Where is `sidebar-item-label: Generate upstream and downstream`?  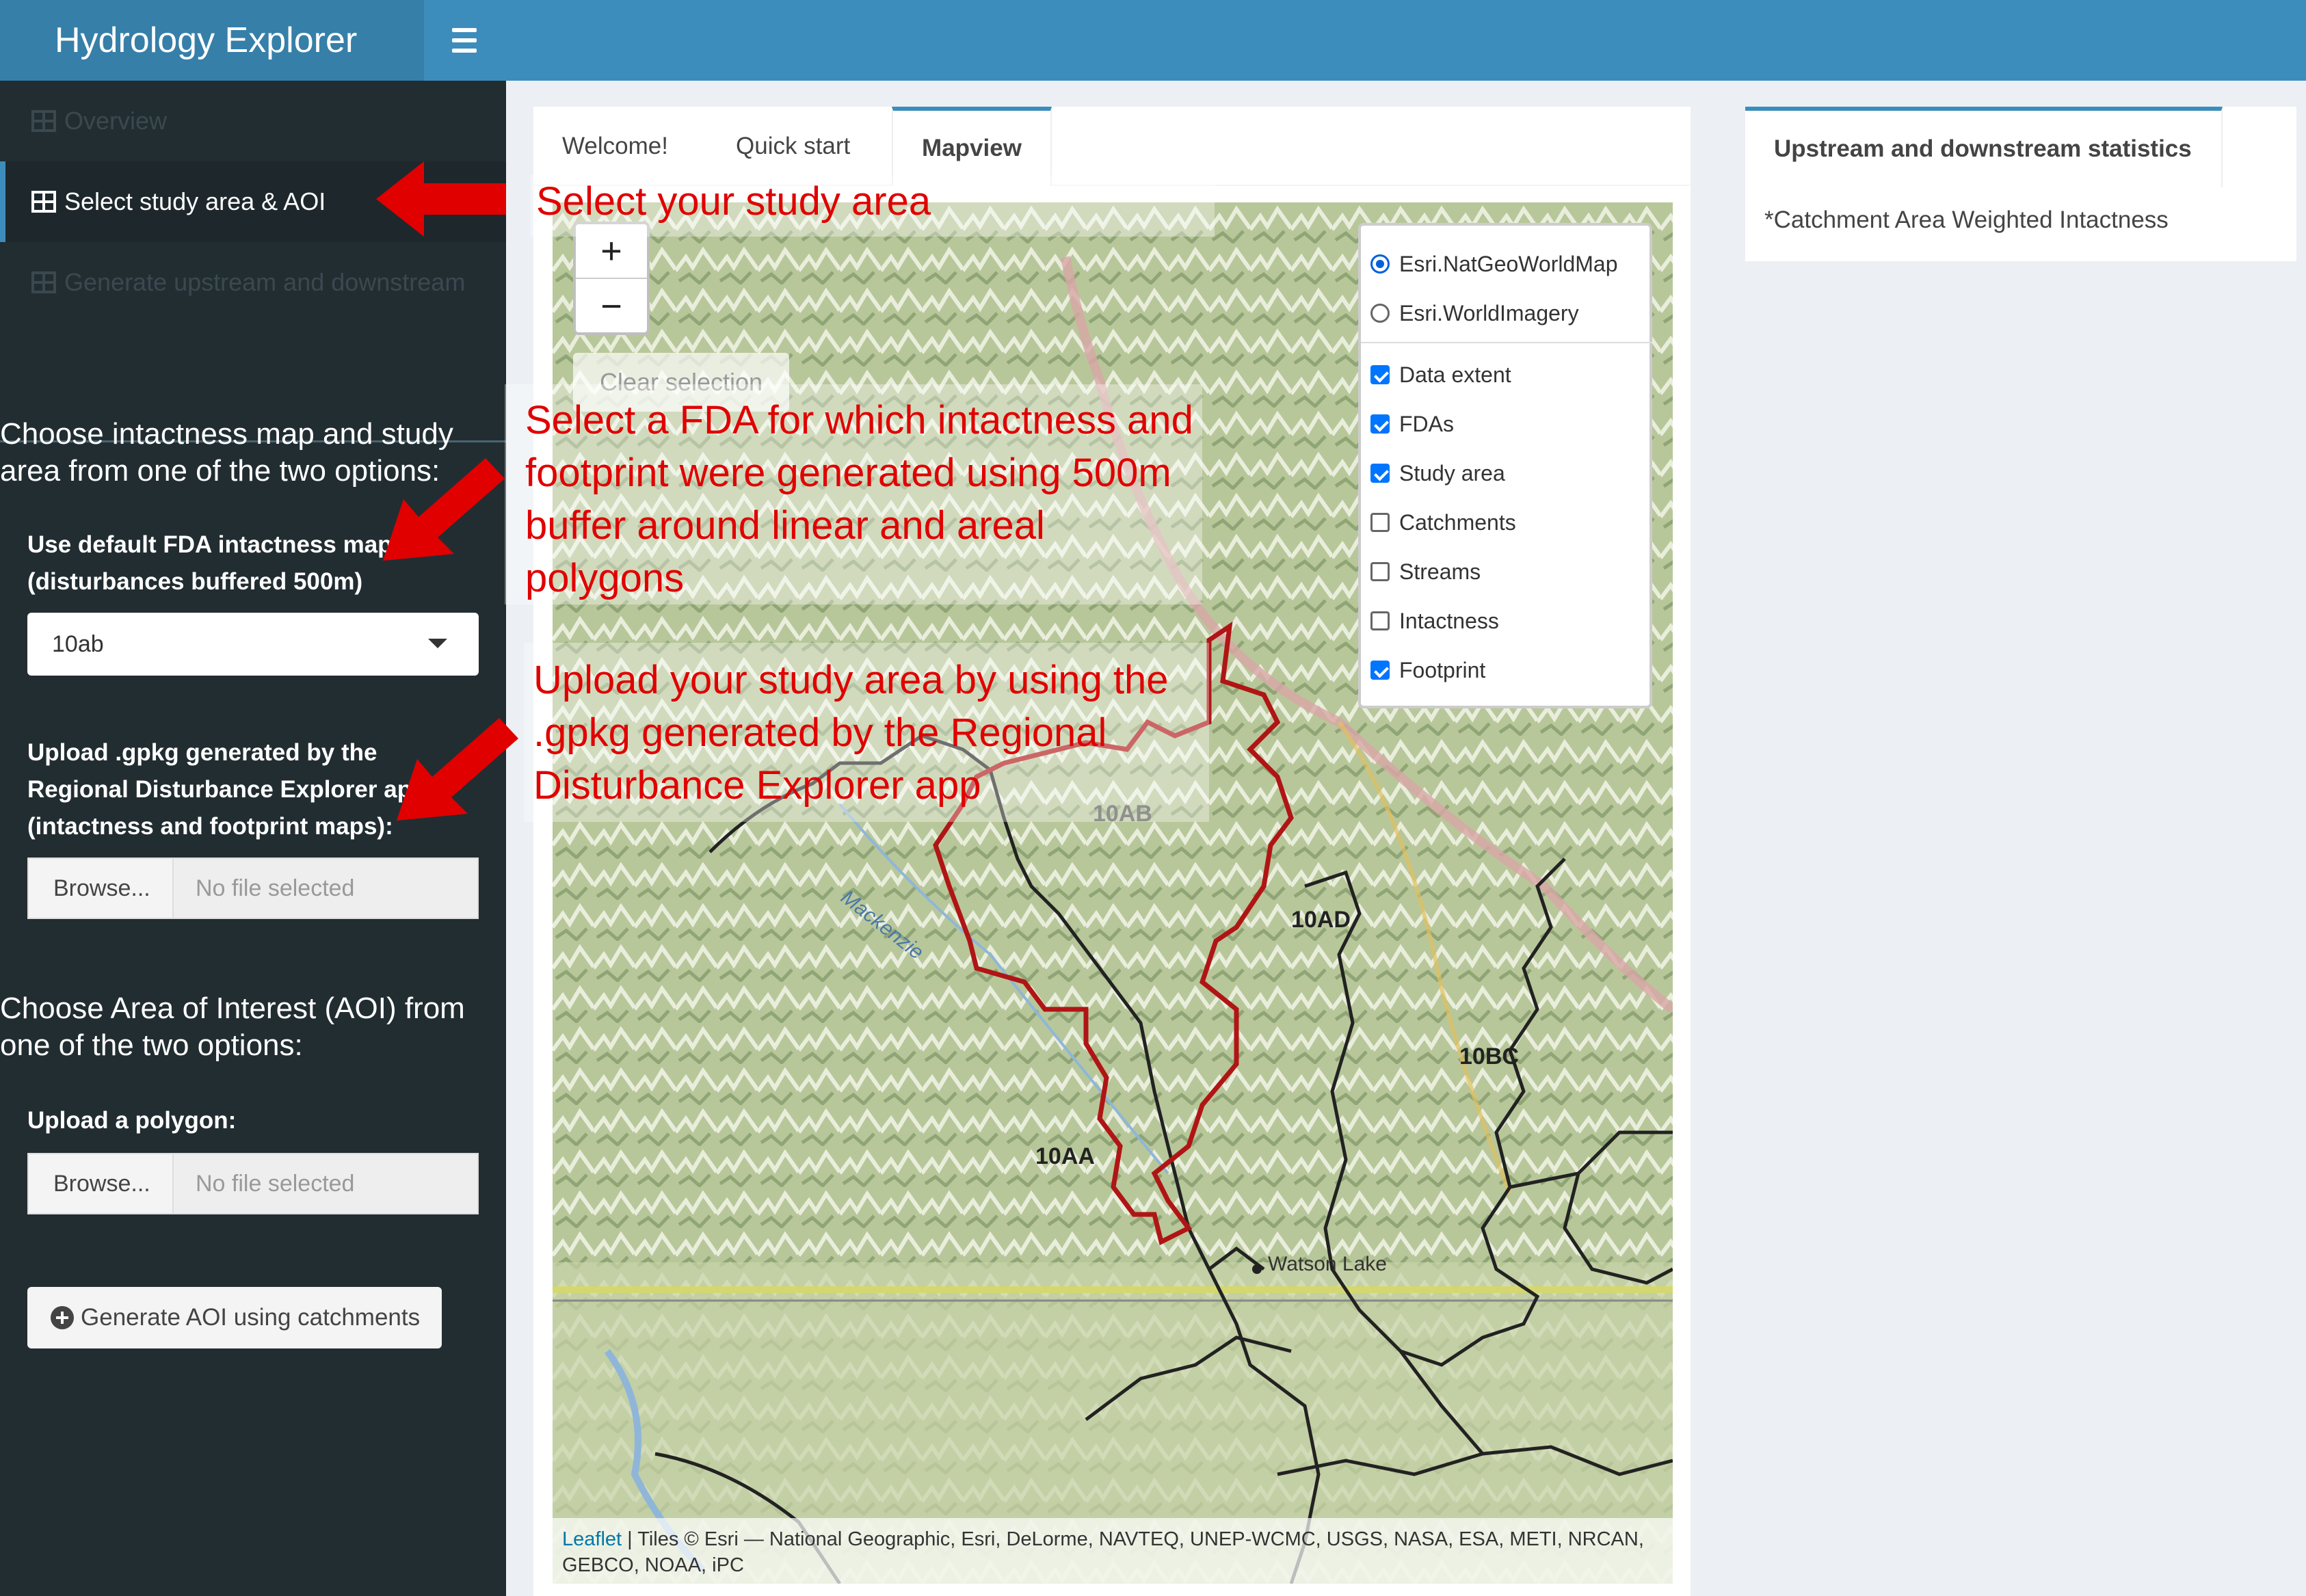 sidebar-item-label: Generate upstream and downstream is located at coordinates (265, 282).